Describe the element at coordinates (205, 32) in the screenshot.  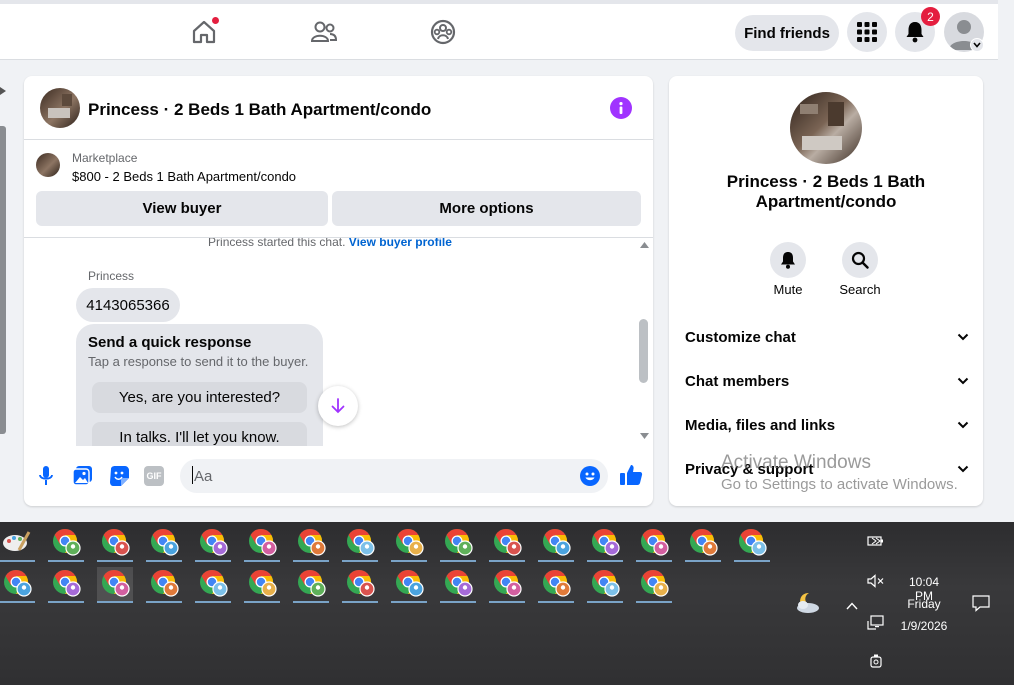
I see `home-icon` at that location.